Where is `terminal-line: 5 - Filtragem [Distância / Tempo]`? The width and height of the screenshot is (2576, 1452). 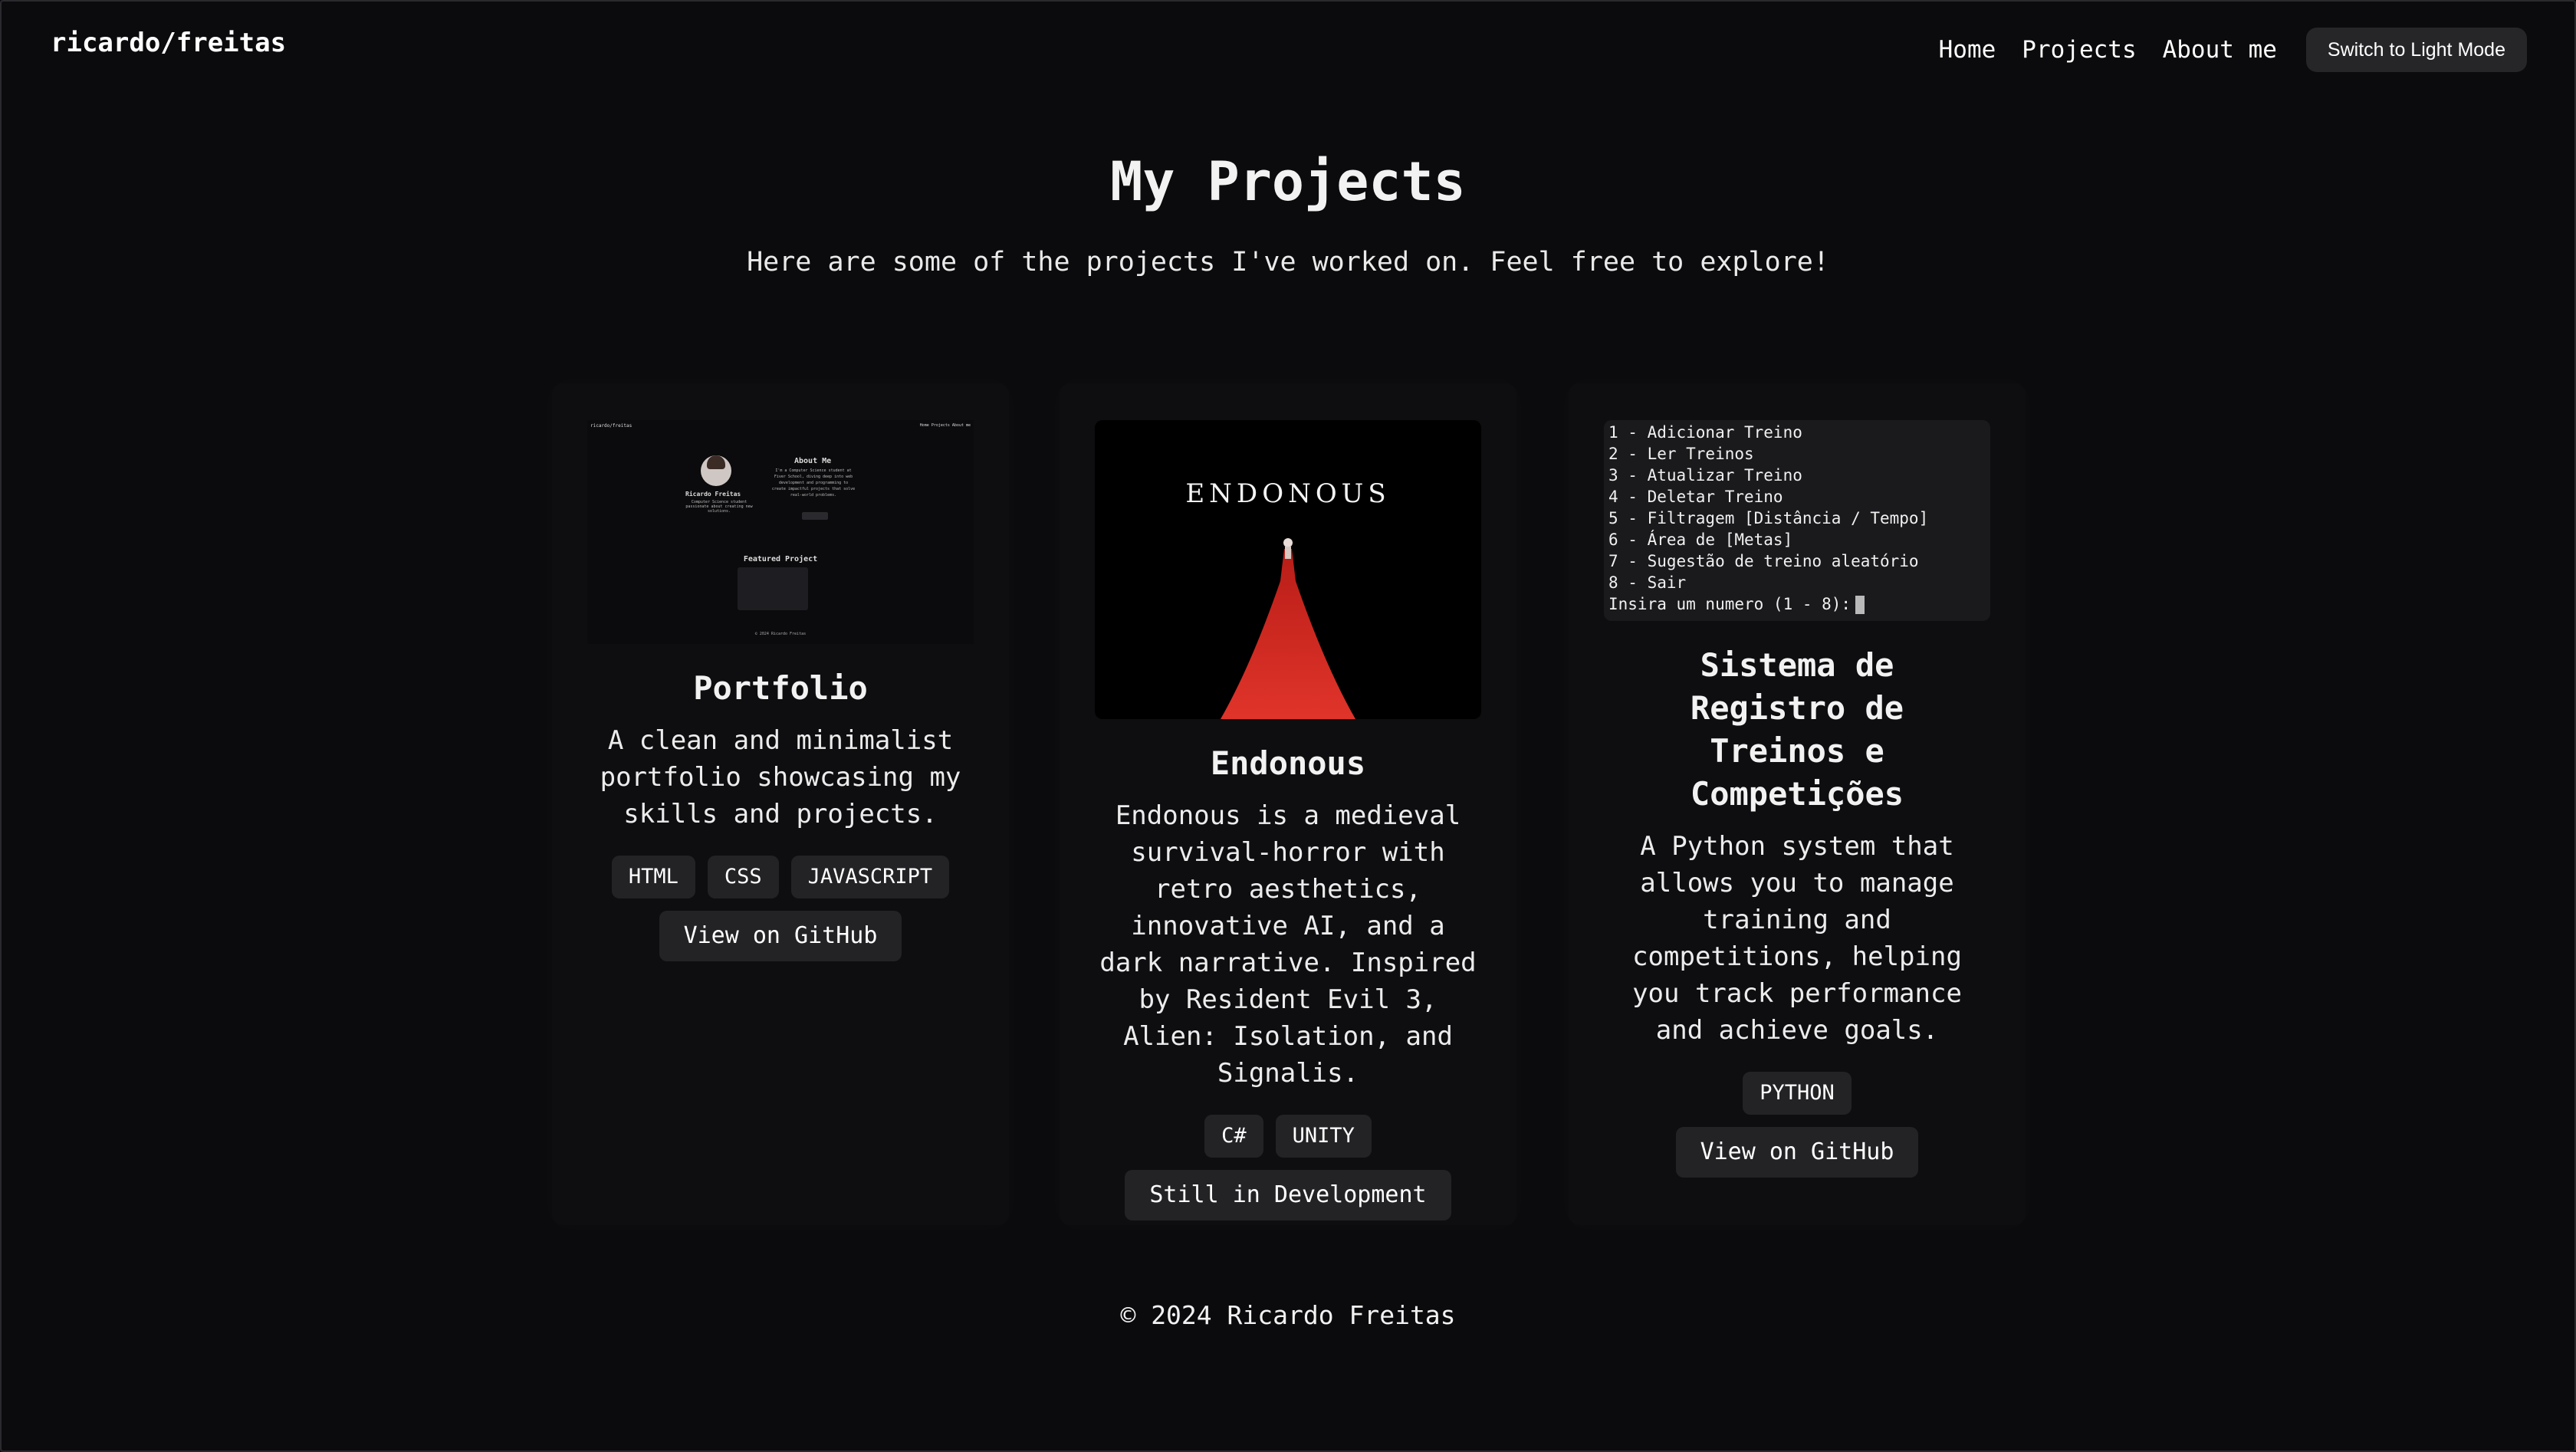
terminal-line: 5 - Filtragem [Distância / Tempo] is located at coordinates (1768, 518).